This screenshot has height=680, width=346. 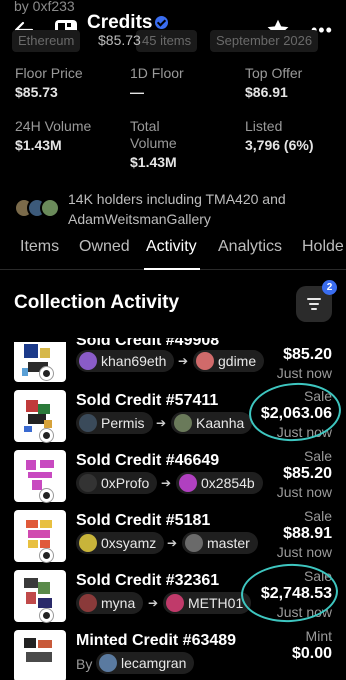 What do you see at coordinates (153, 134) in the screenshot?
I see `stat-label: Total Volume` at bounding box center [153, 134].